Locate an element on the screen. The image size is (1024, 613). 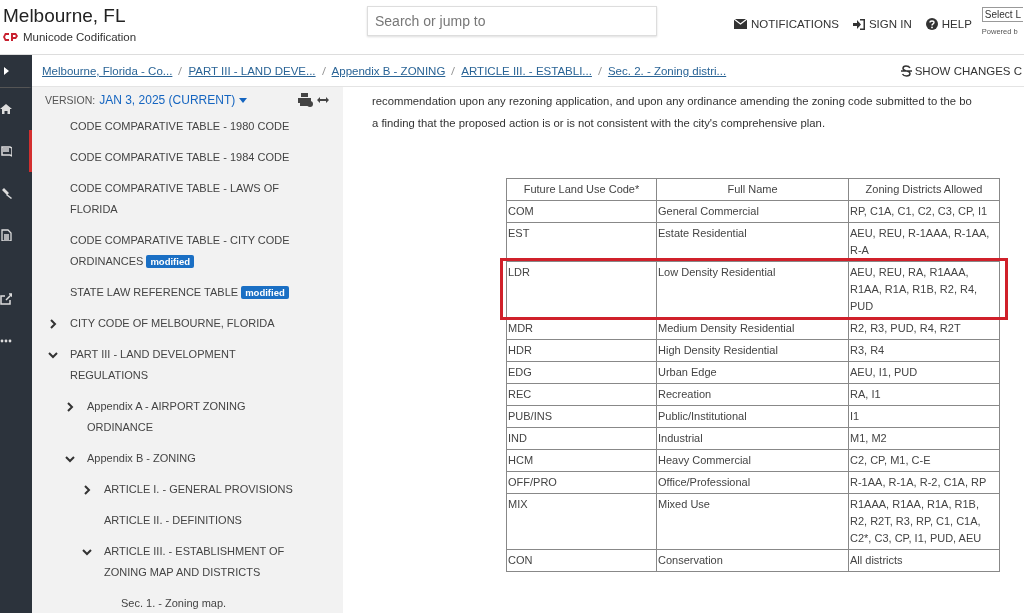
version-dropdown: JAN 3, 2025 (CURRENT) is located at coordinates (173, 100).